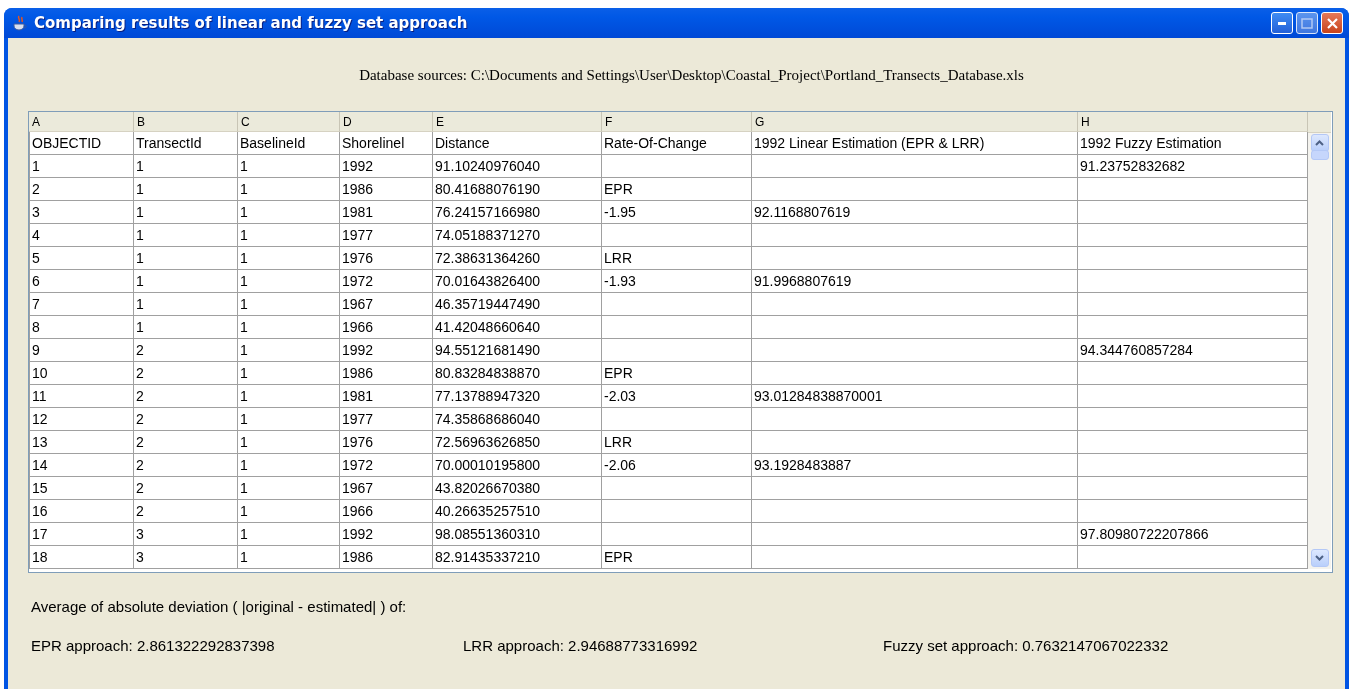 Image resolution: width=1353 pixels, height=689 pixels. Describe the element at coordinates (81, 373) in the screenshot. I see `table-cell: 10` at that location.